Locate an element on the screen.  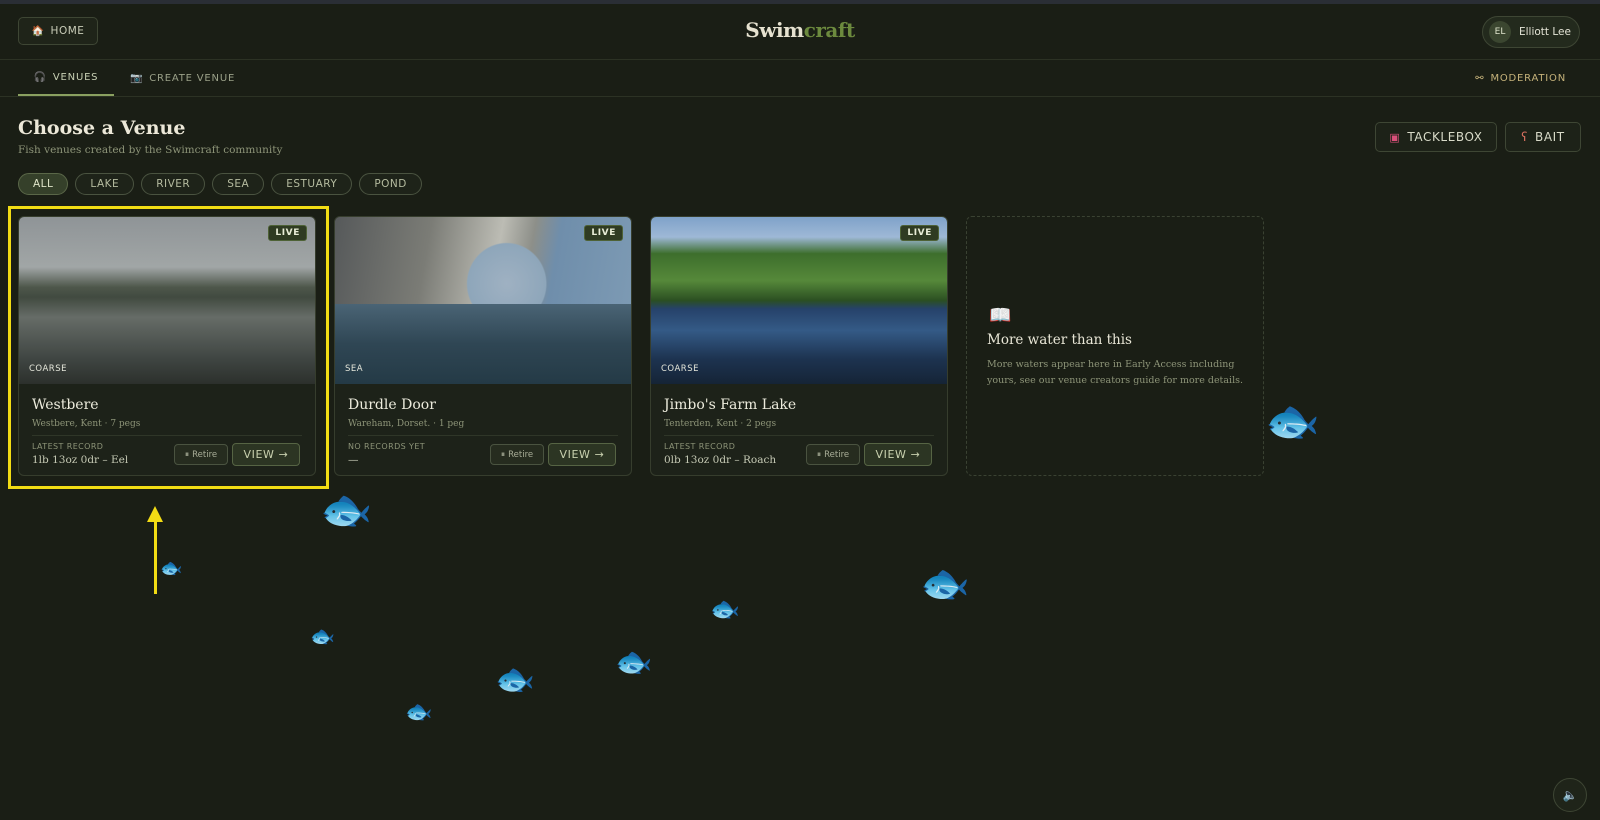
user-menu-button: EL Elliott Lee is located at coordinates (1531, 32).